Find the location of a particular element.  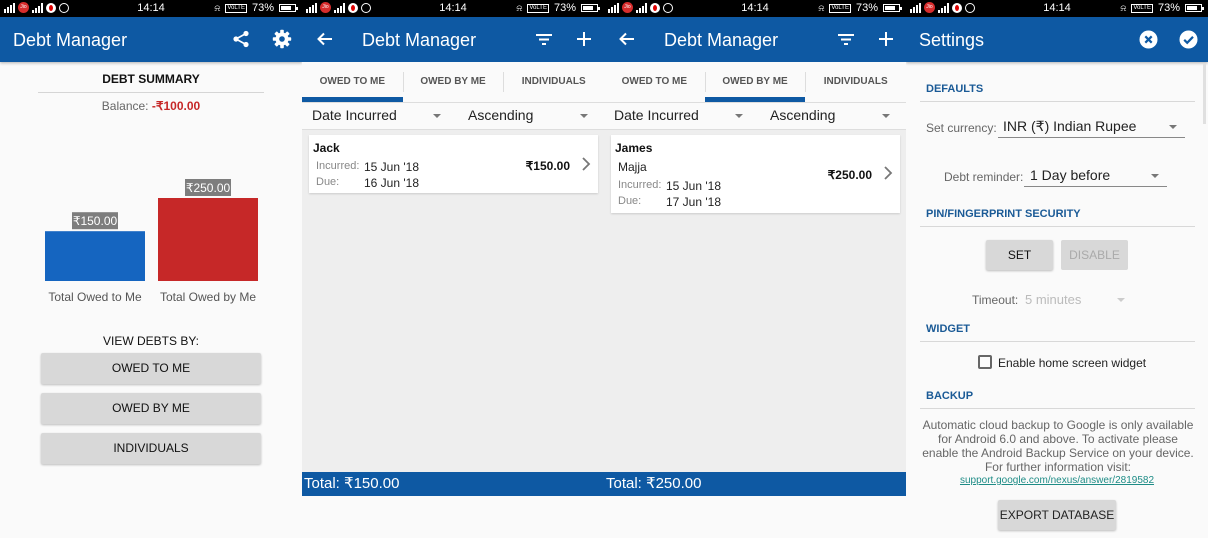

disable-pin-button: DISABLE is located at coordinates (1094, 255).